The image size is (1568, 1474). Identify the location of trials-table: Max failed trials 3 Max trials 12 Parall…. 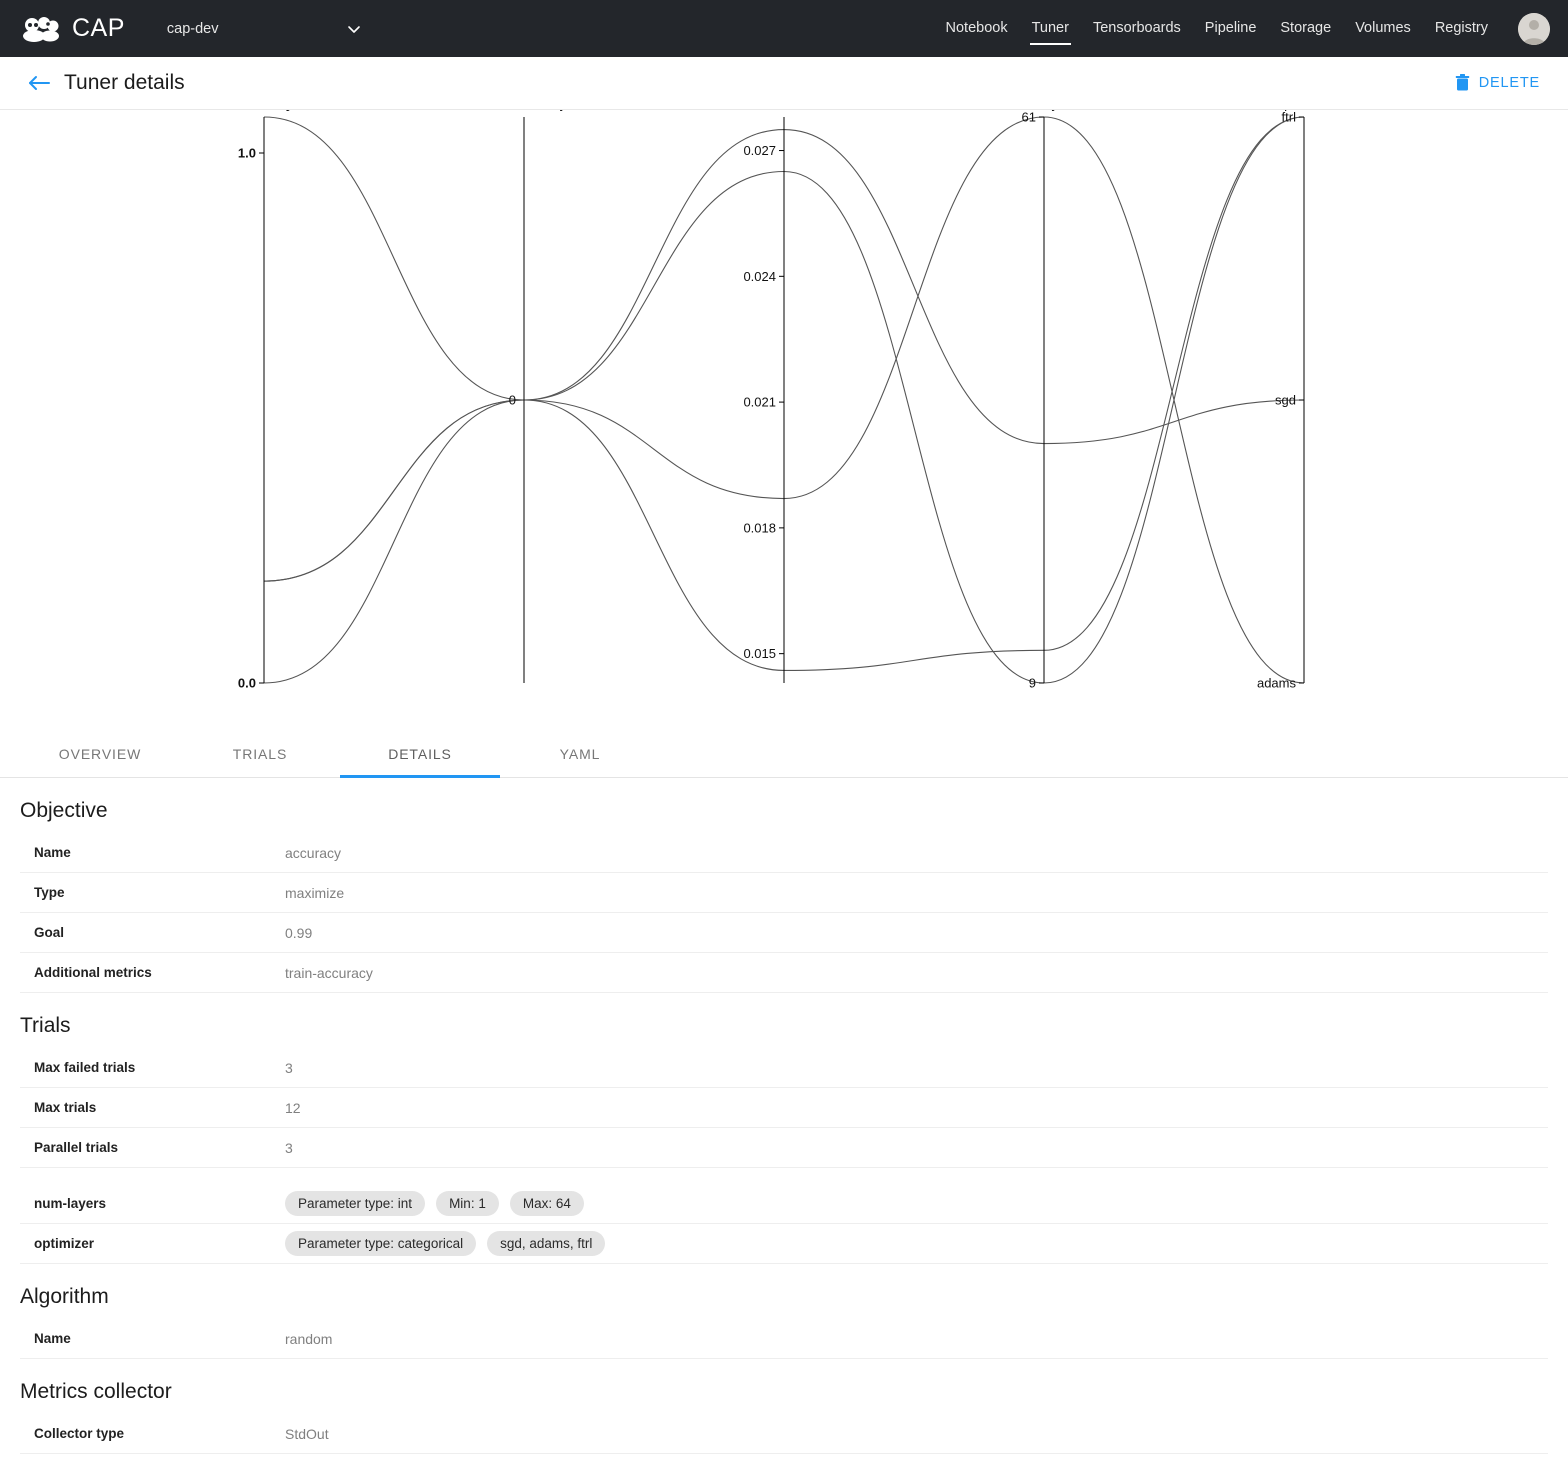
(784, 1108).